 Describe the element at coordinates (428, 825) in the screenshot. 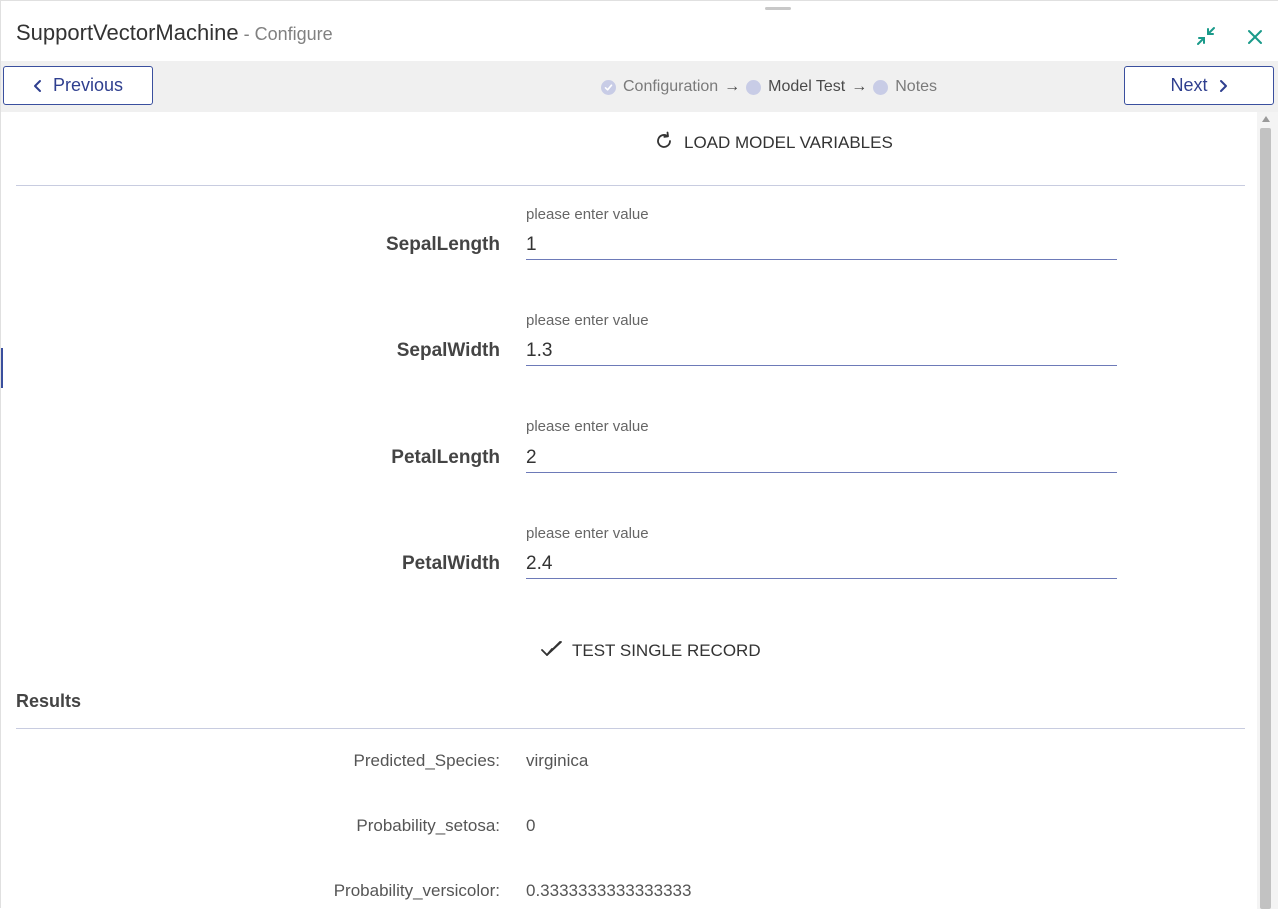

I see `result-label-probability-setosa: Probability_setosa:` at that location.